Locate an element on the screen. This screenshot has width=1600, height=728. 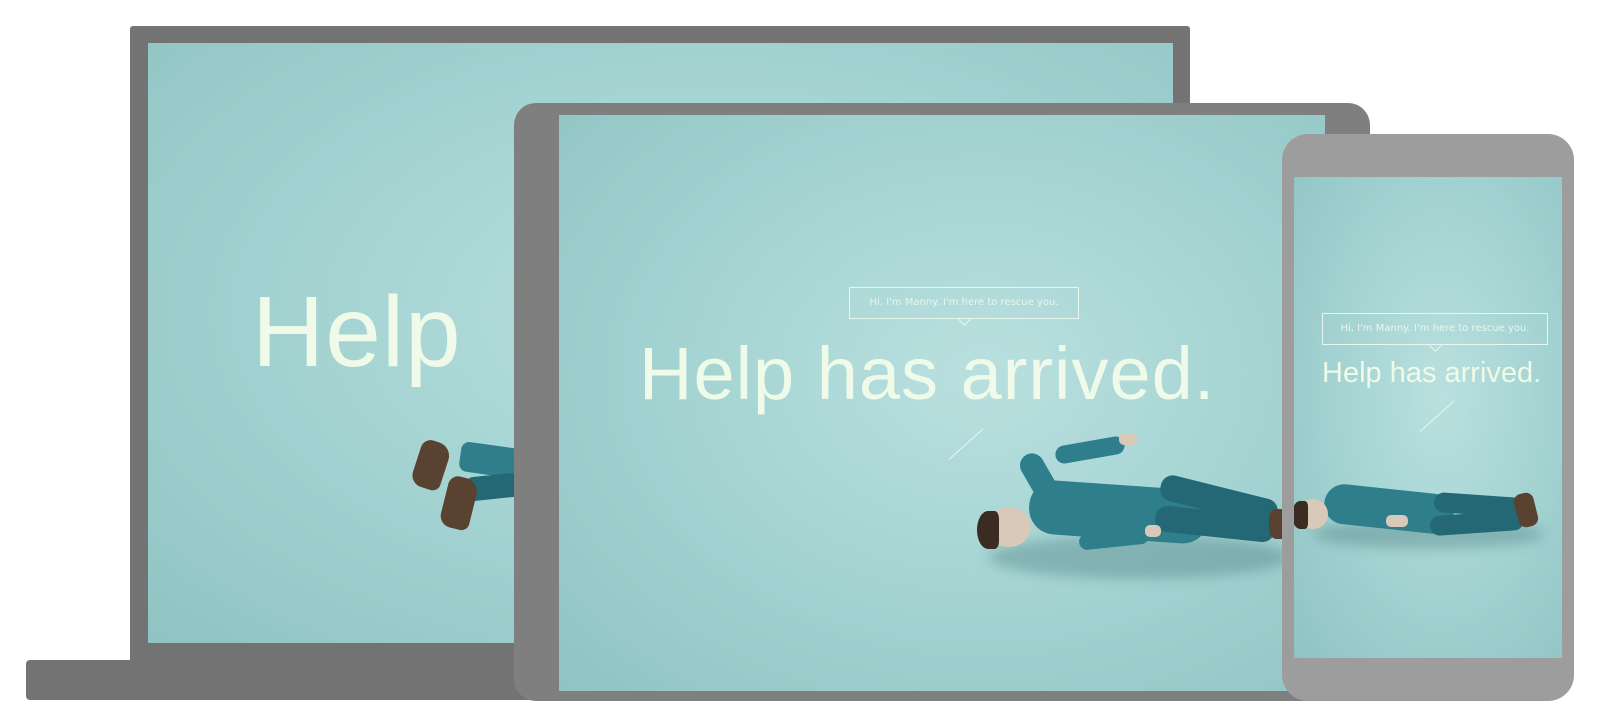
phone-speech-bubble: Hi, I'm Manny. I'm here to rescue you. is located at coordinates (1435, 329).